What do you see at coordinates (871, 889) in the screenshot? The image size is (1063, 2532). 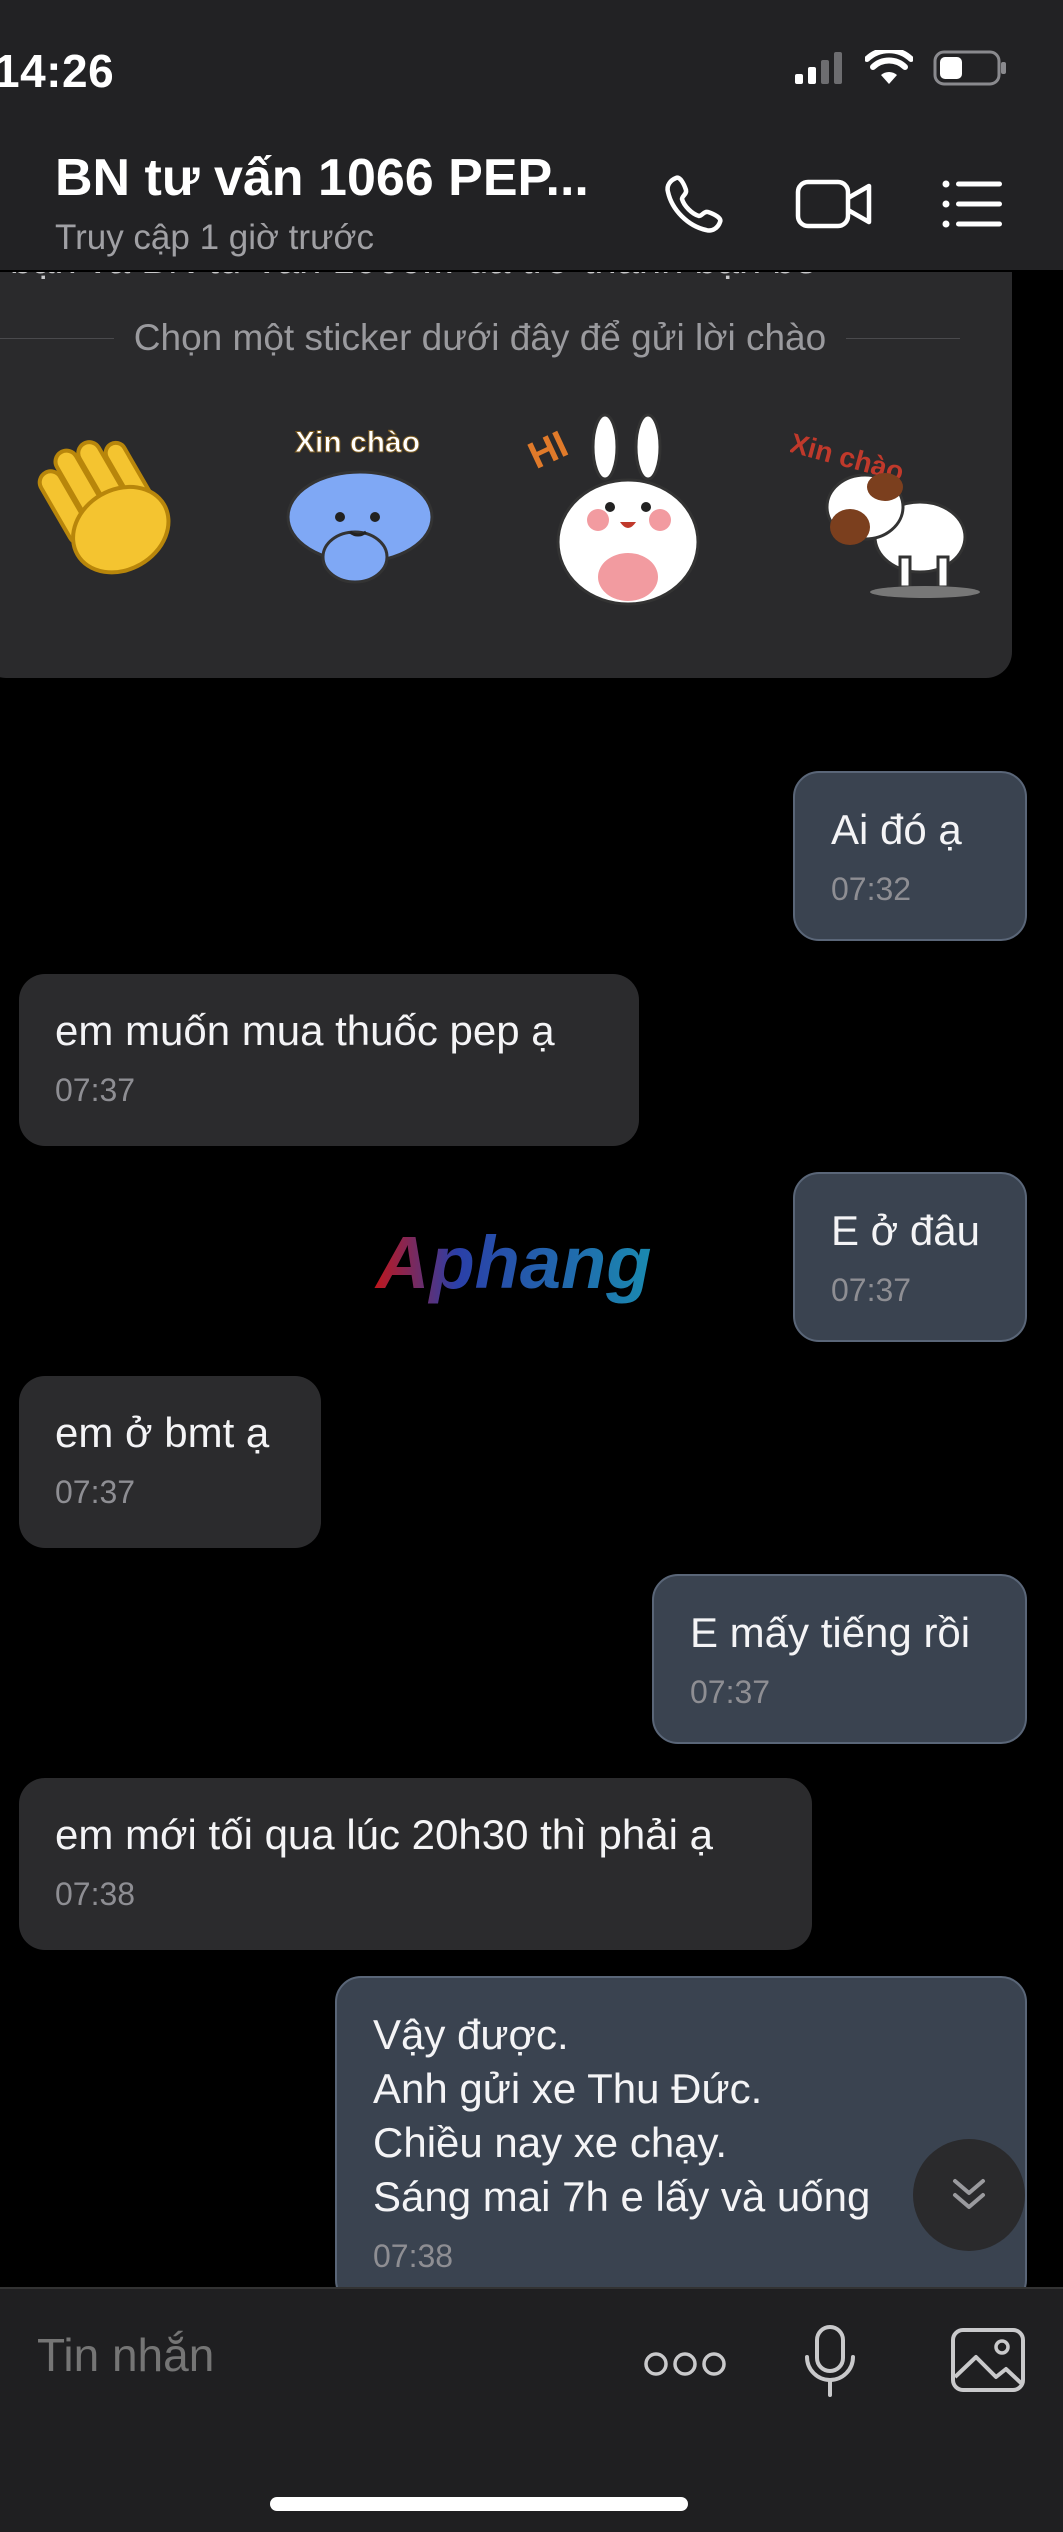 I see `message-time: 07:32` at bounding box center [871, 889].